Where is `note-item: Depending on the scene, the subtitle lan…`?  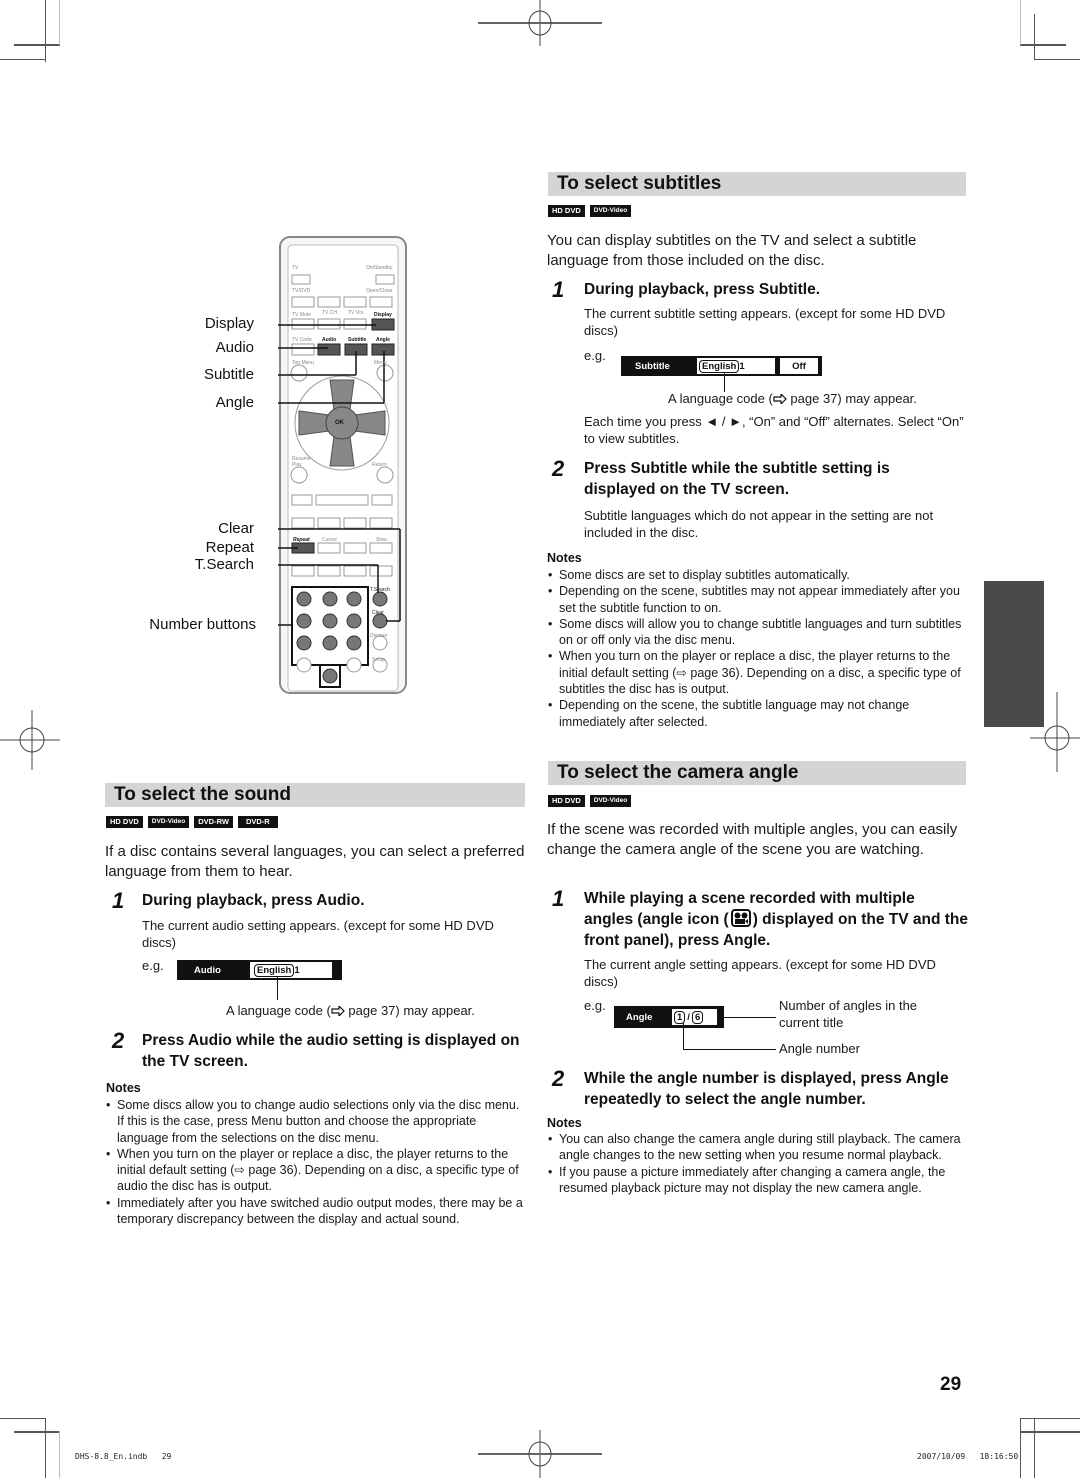 note-item: Depending on the scene, the subtitle lan… is located at coordinates (757, 713).